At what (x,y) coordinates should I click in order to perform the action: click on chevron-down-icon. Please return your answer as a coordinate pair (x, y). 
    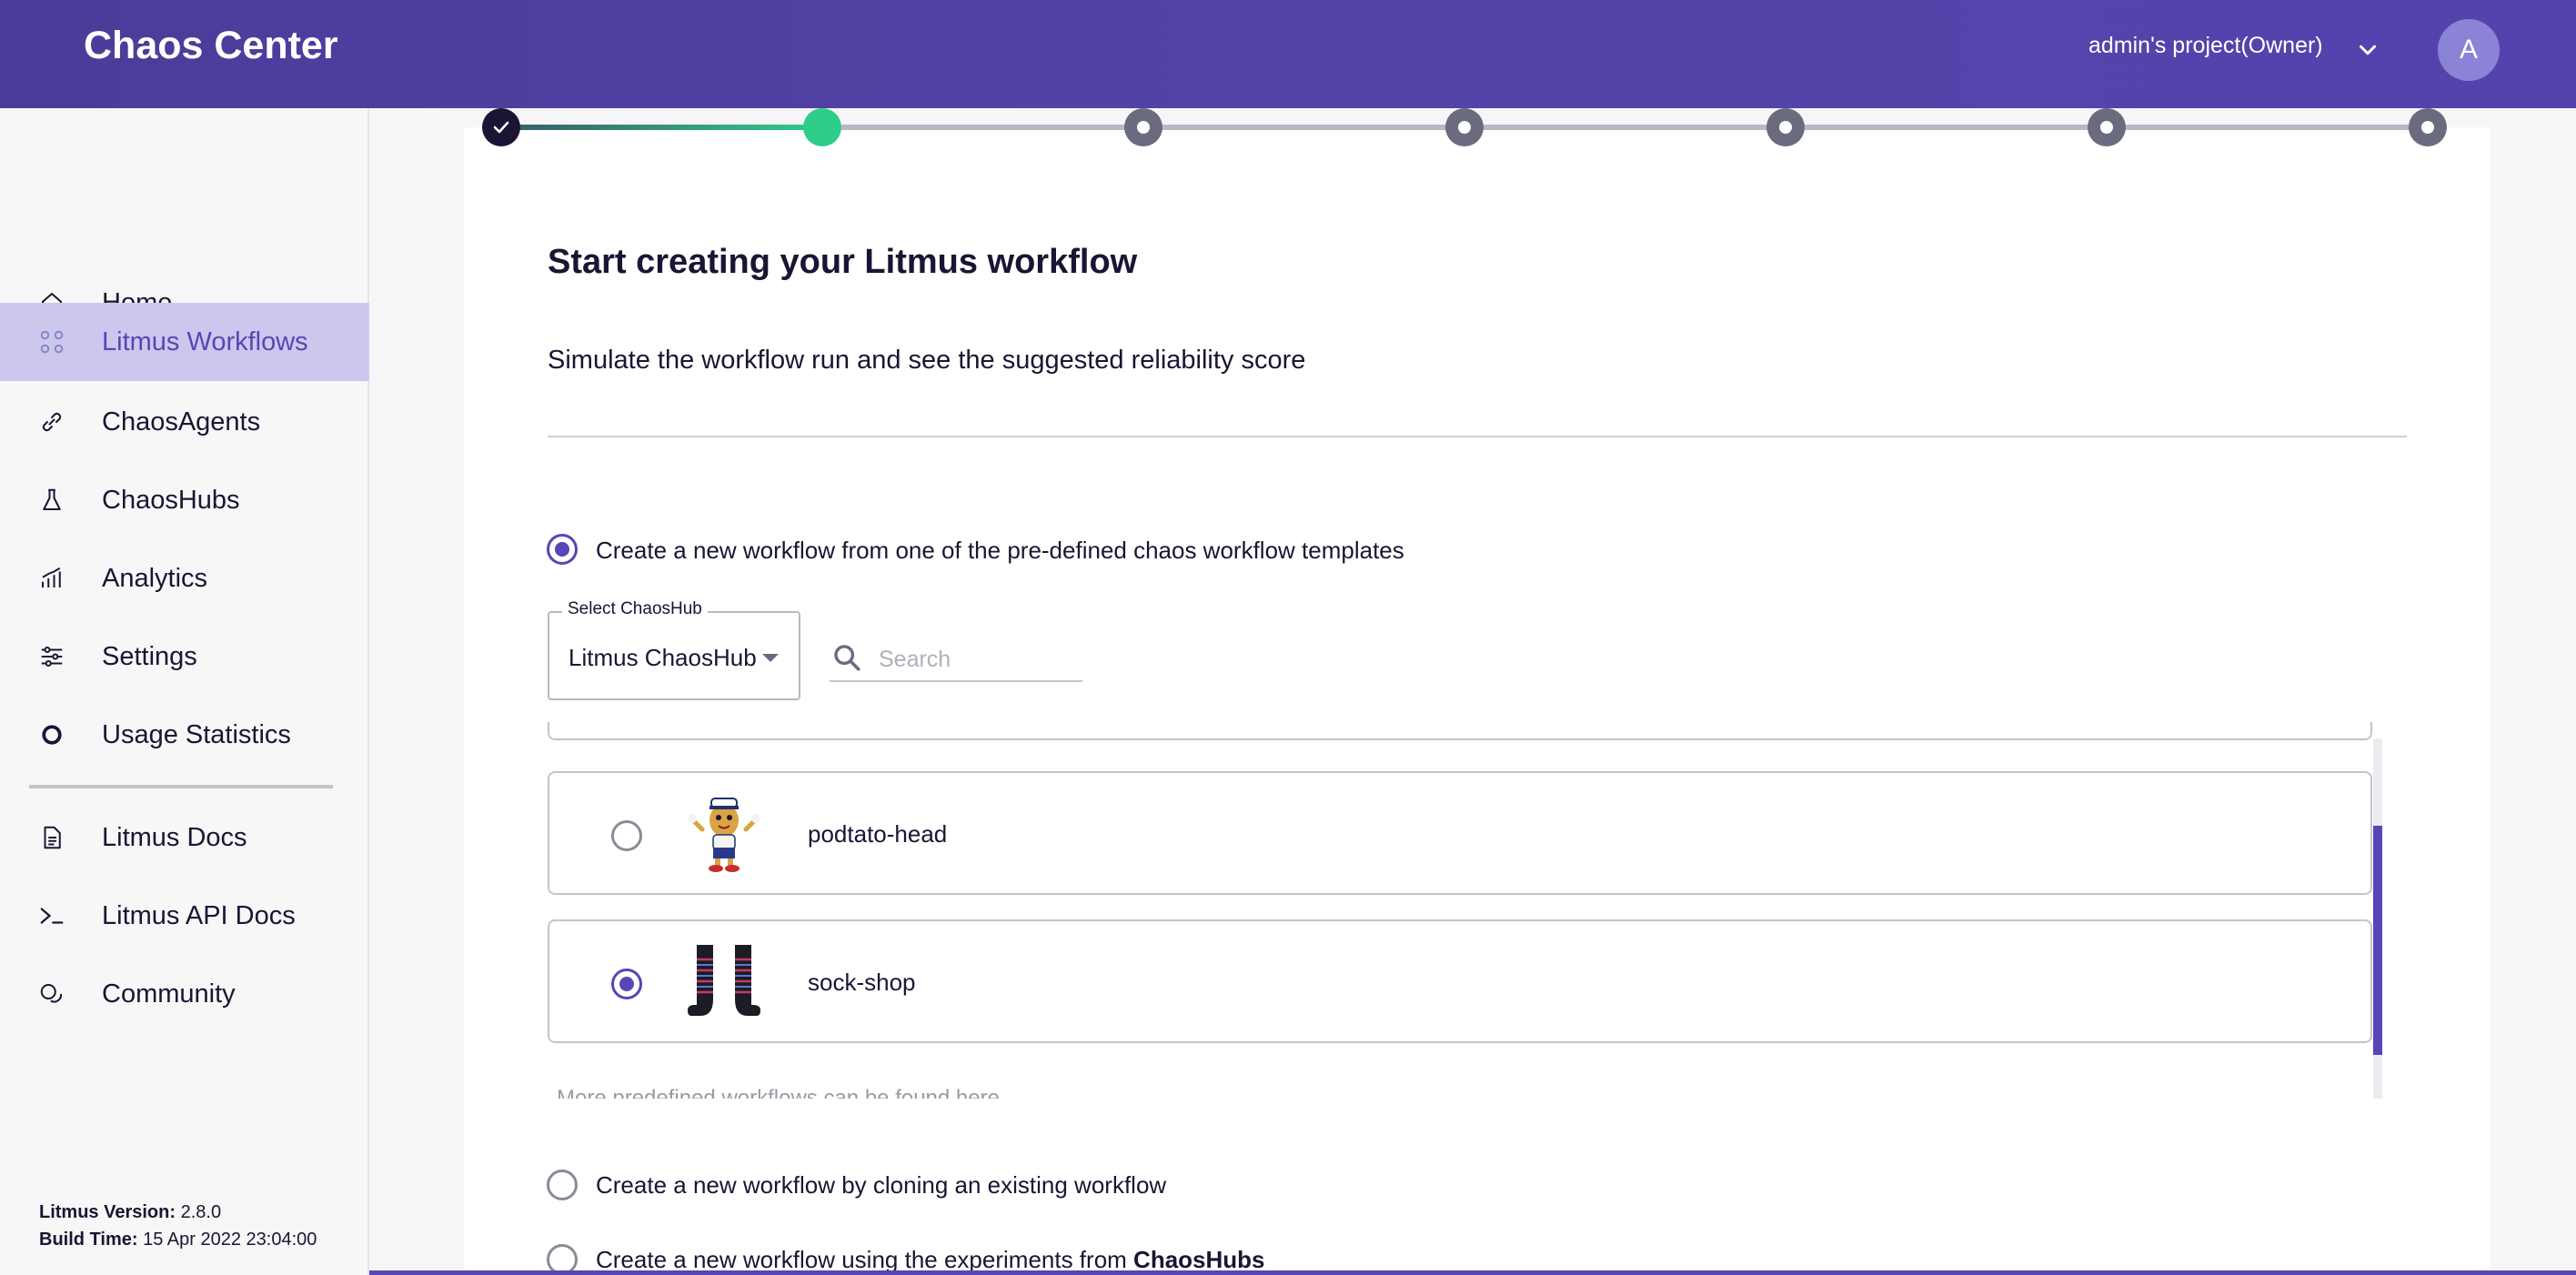
    Looking at the image, I should click on (2367, 50).